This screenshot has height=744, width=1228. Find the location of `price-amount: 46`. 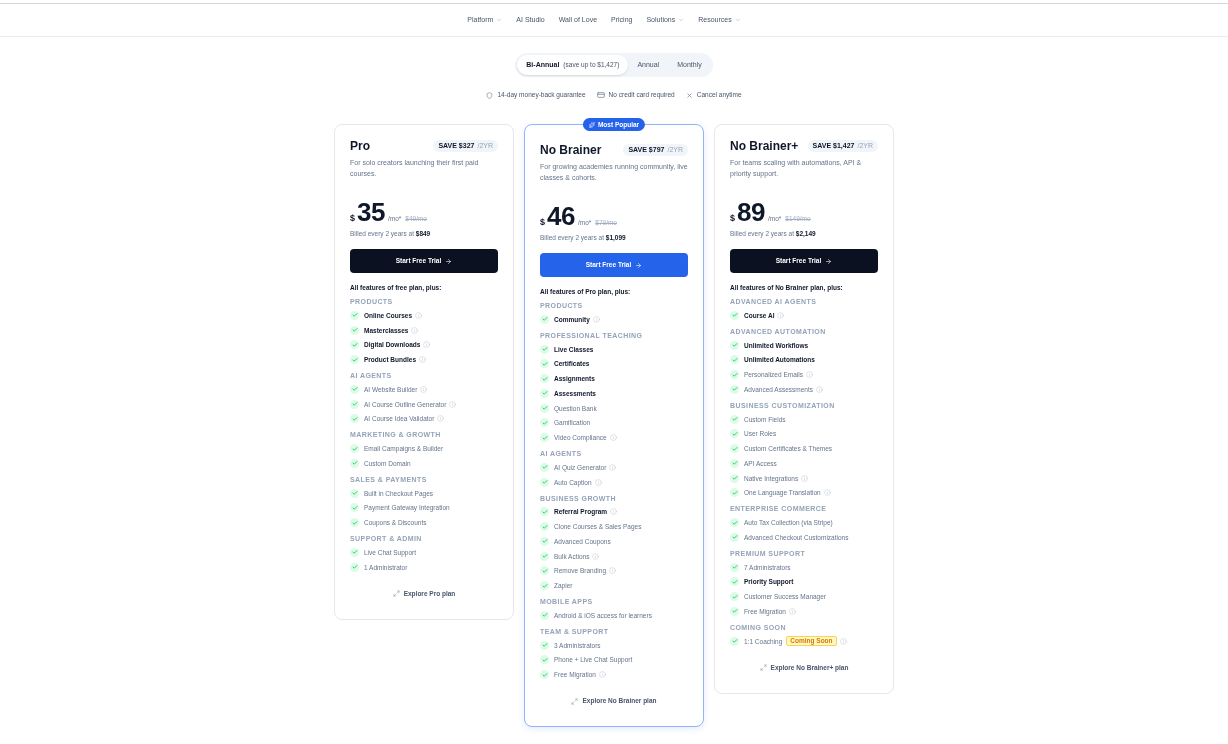

price-amount: 46 is located at coordinates (561, 216).